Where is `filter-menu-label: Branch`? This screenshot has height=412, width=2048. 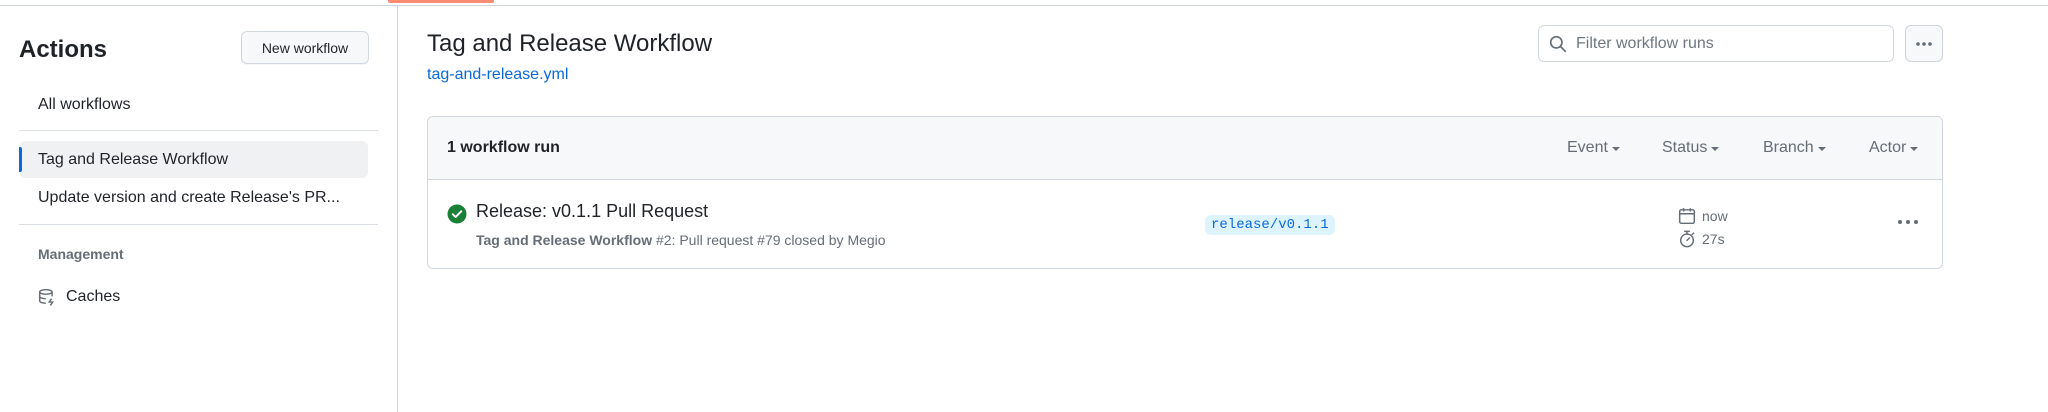
filter-menu-label: Branch is located at coordinates (1788, 147).